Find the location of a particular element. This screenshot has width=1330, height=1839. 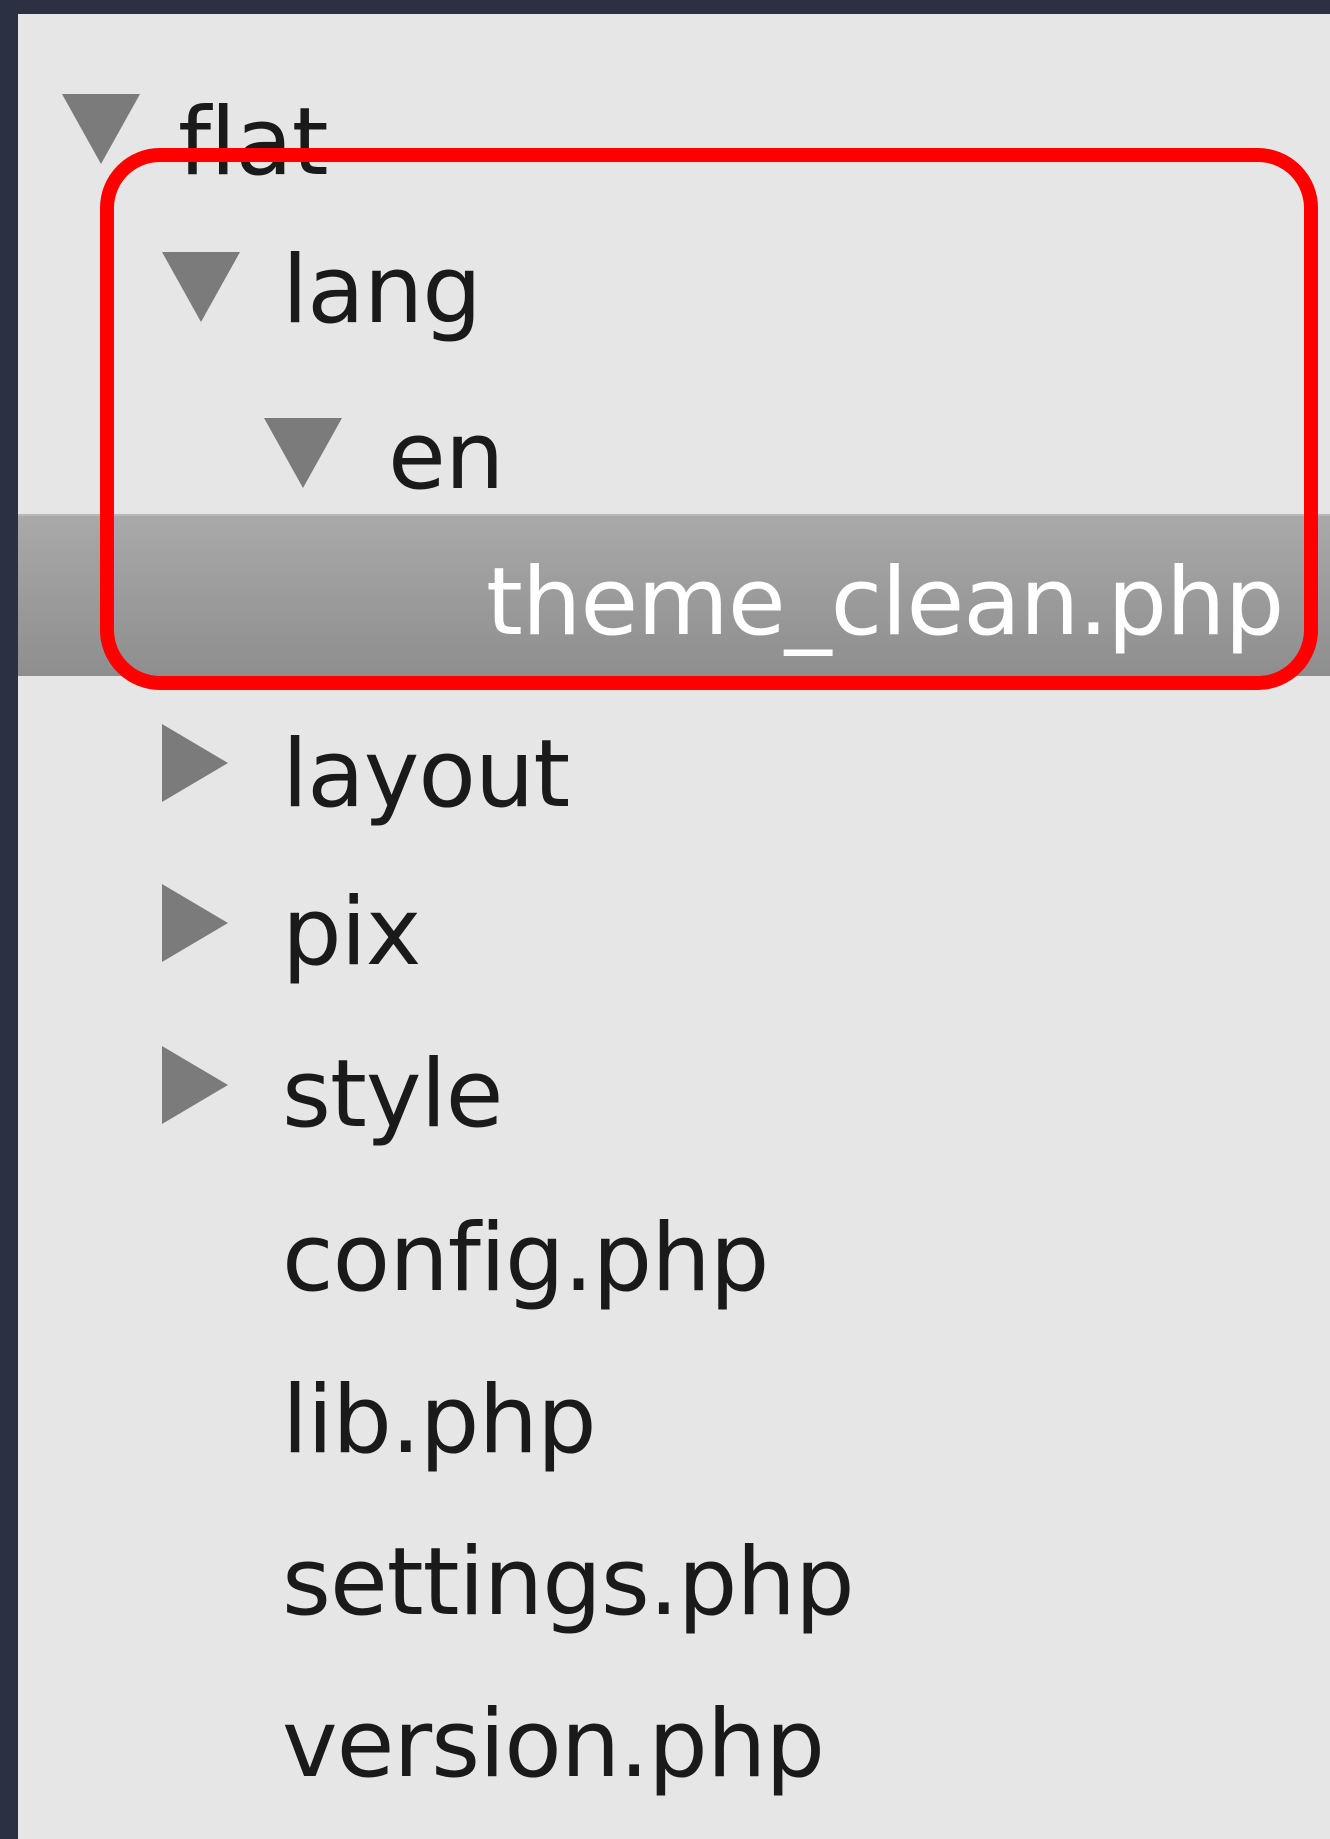

tree-item-settings-php: settings.php is located at coordinates (674, 1575).